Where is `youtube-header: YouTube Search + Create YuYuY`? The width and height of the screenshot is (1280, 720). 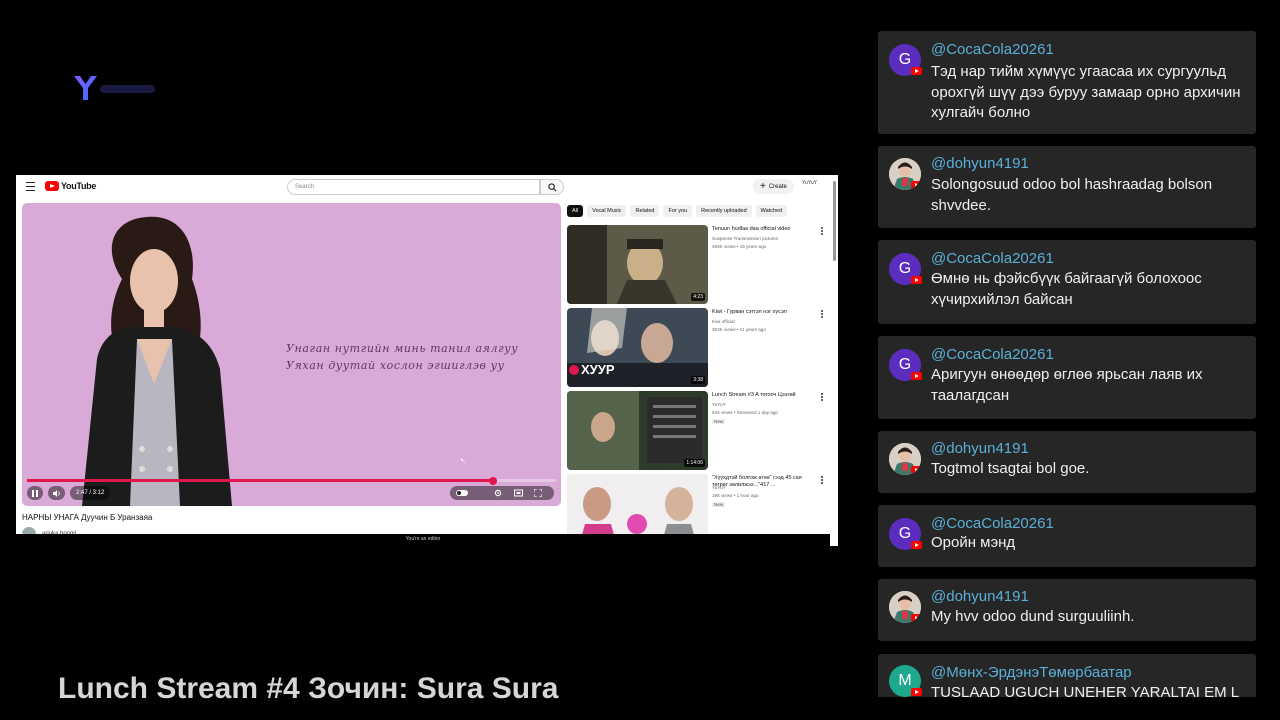 youtube-header: YouTube Search + Create YuYuY is located at coordinates (427, 187).